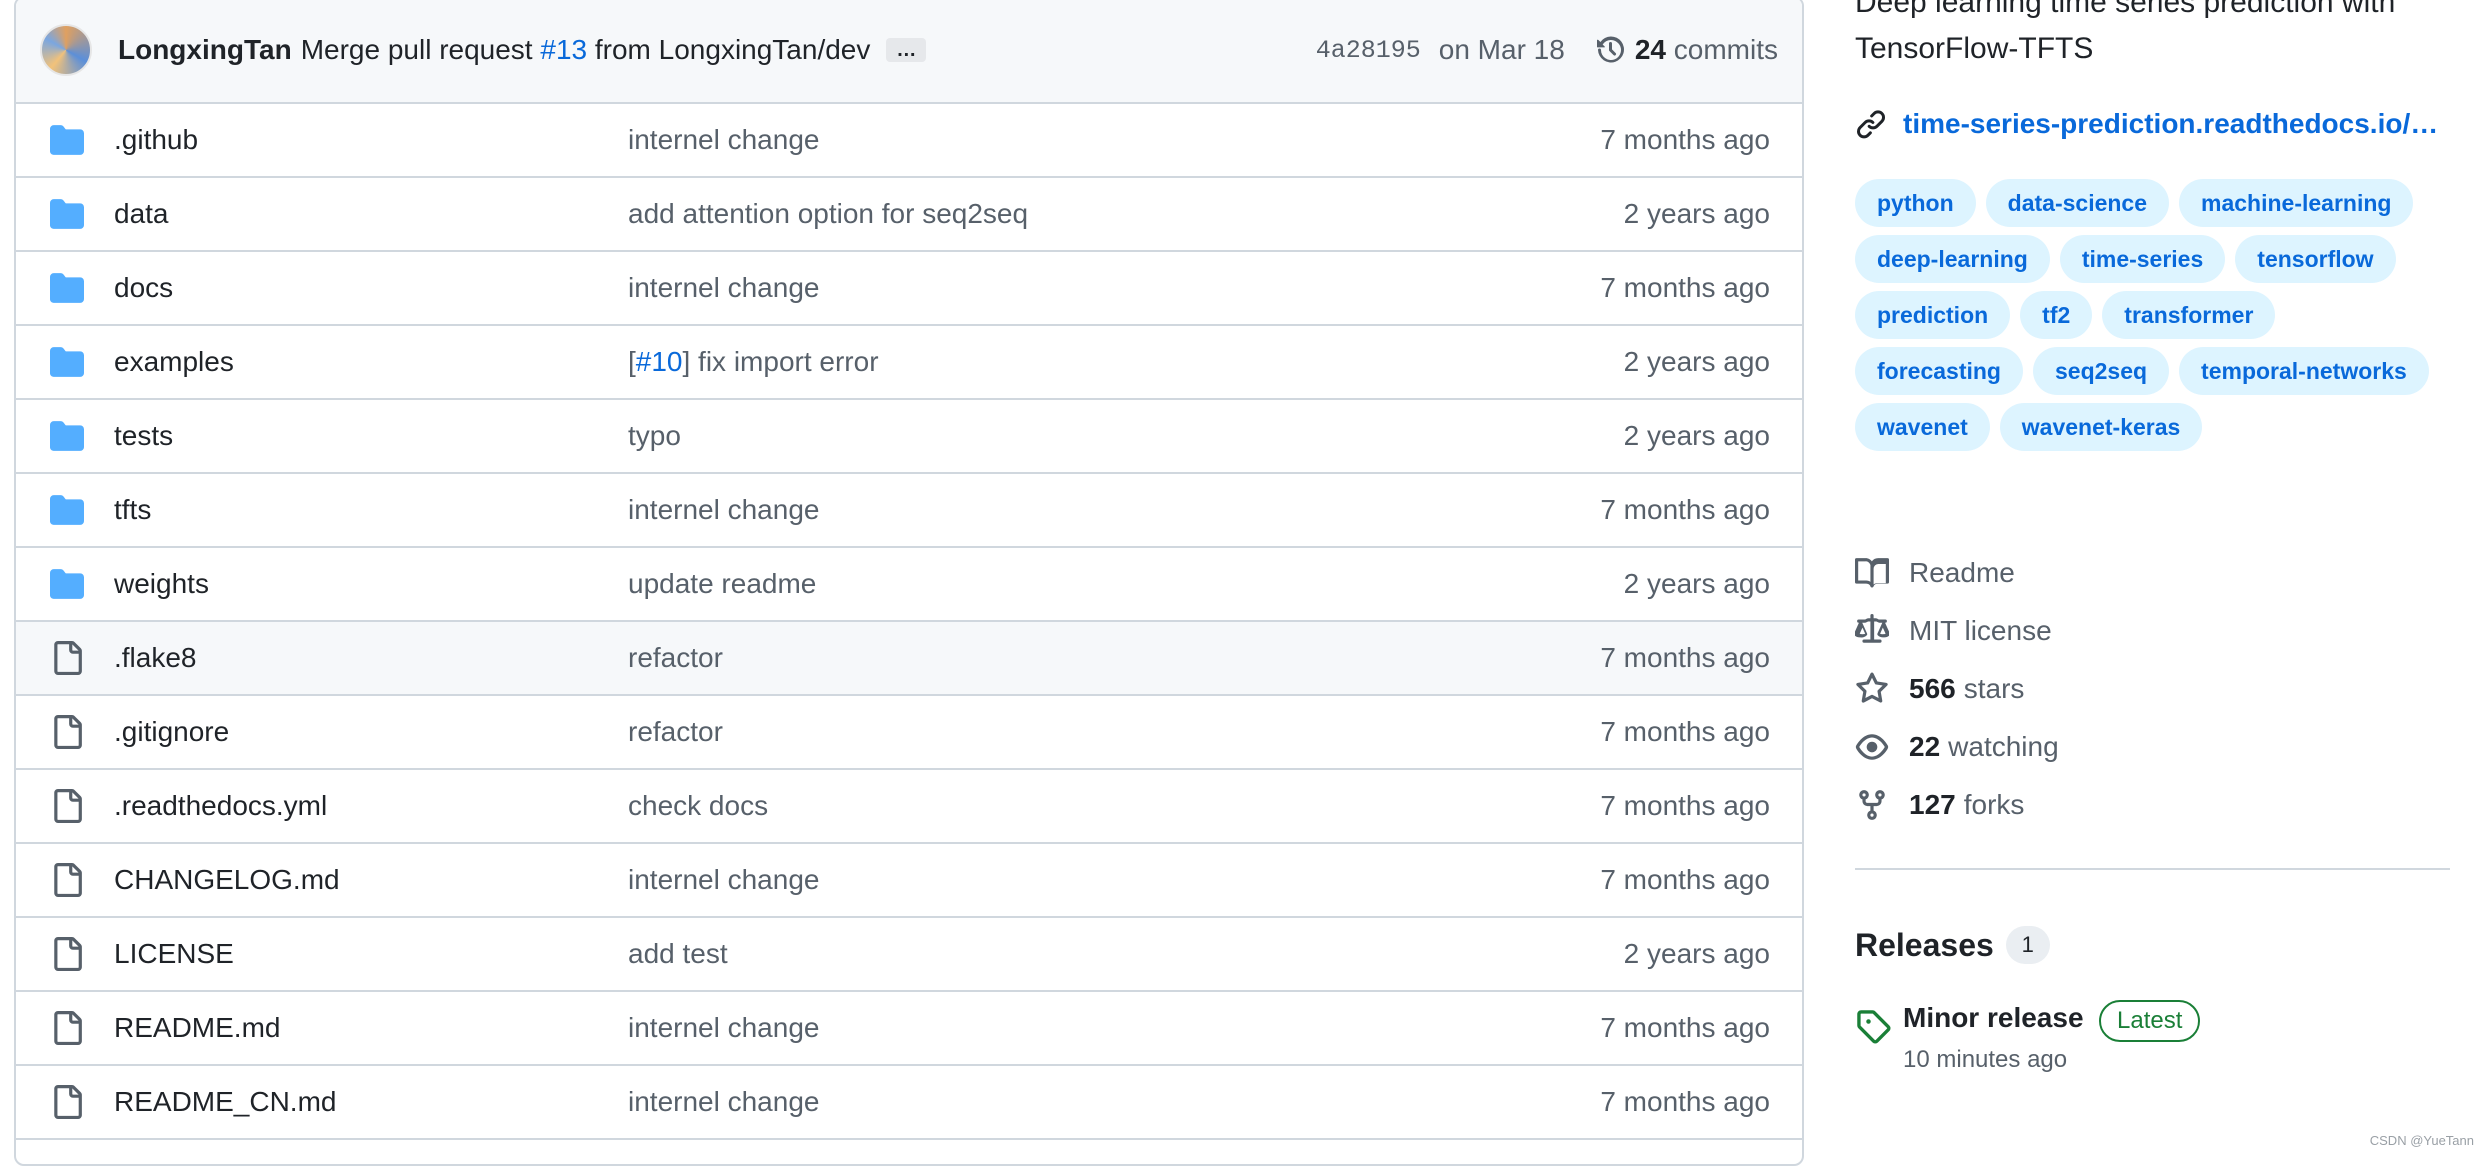  What do you see at coordinates (1993, 1018) in the screenshot?
I see `release-name: Minor release` at bounding box center [1993, 1018].